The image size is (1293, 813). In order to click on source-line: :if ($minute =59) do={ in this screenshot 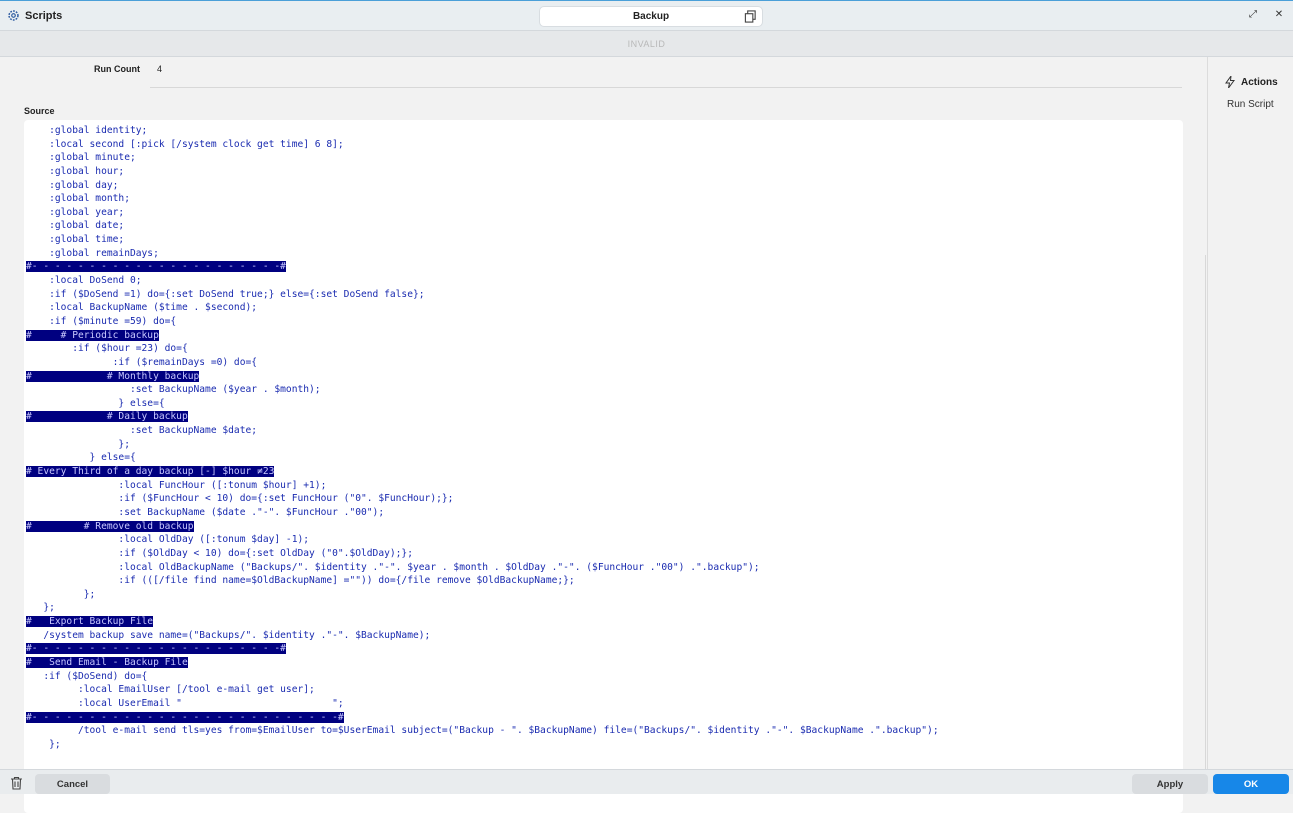, I will do `click(482, 322)`.